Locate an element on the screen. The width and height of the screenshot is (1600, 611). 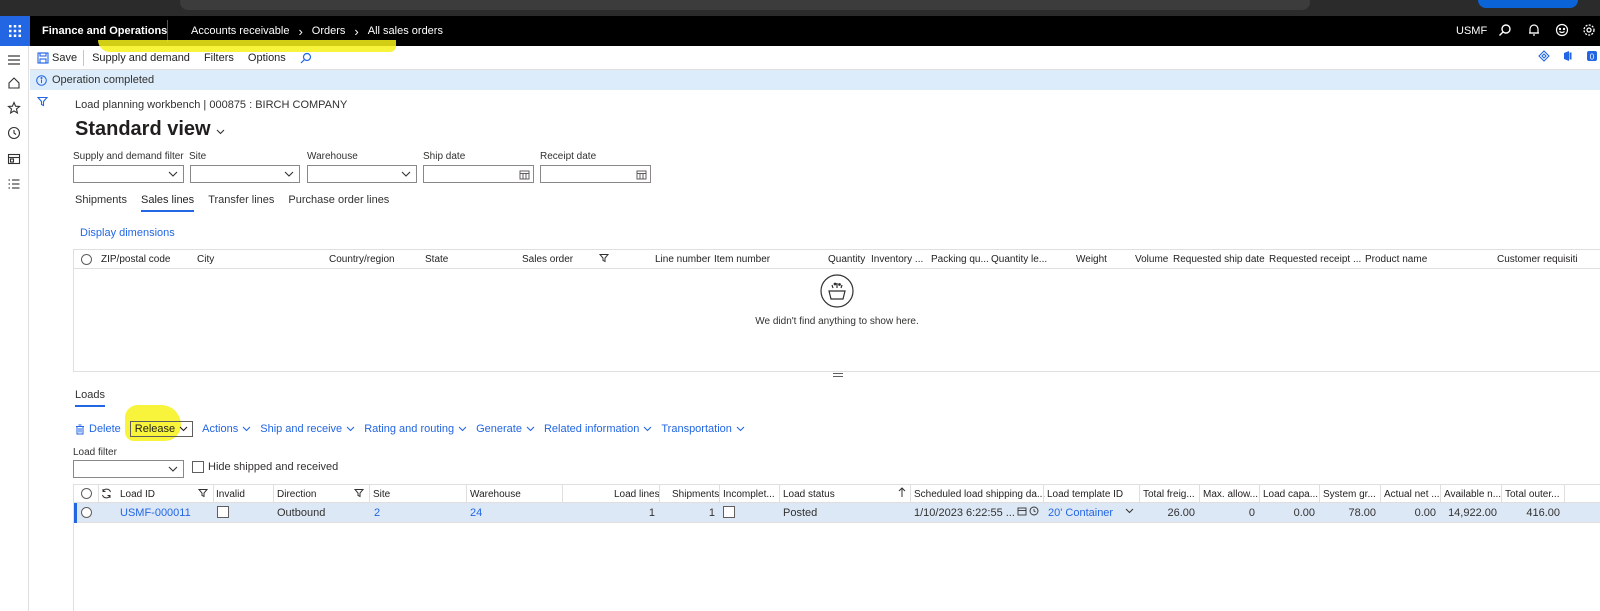
office-icon is located at coordinates (1568, 56).